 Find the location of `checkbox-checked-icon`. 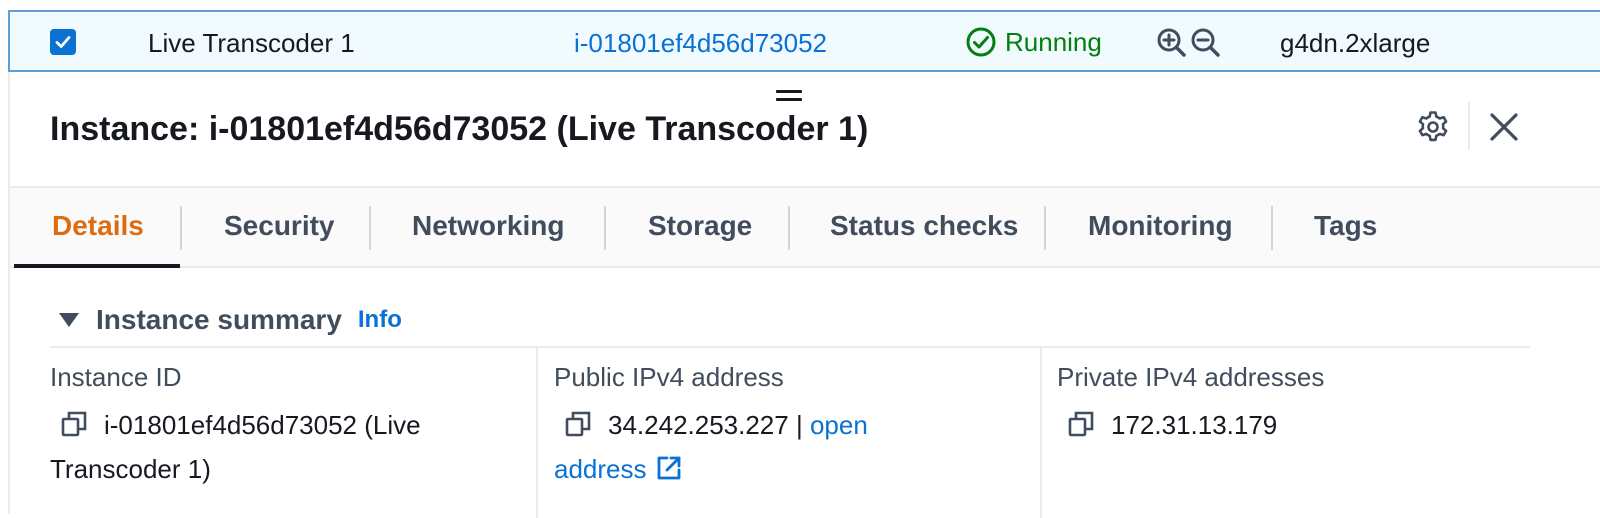

checkbox-checked-icon is located at coordinates (63, 42).